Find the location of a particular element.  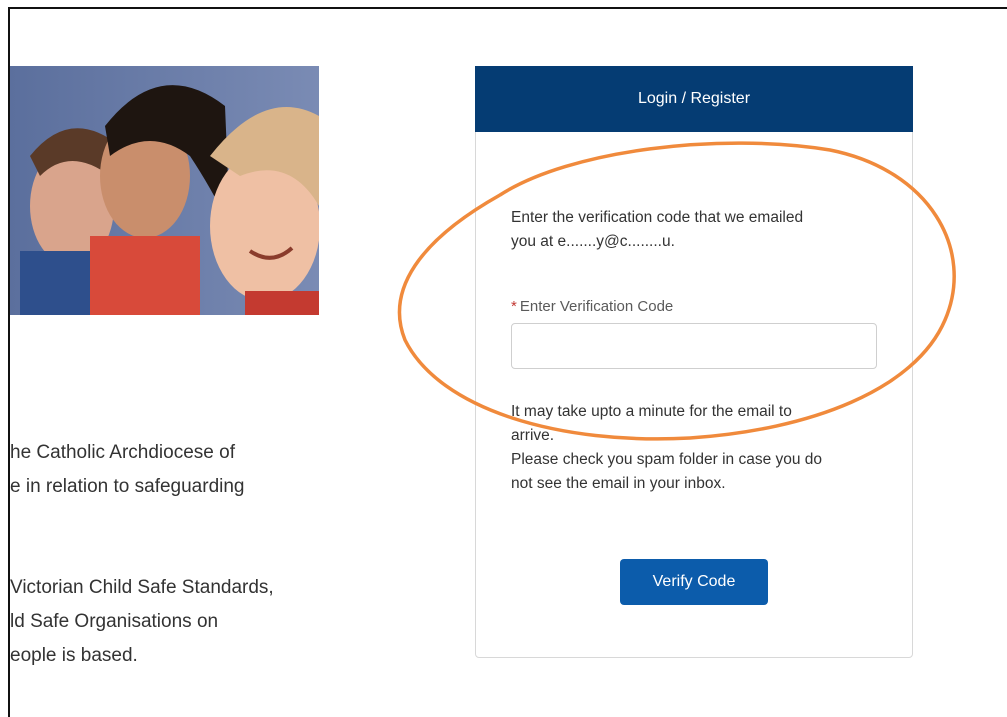

verification-code-label: * Enter Verification Code is located at coordinates (592, 306).